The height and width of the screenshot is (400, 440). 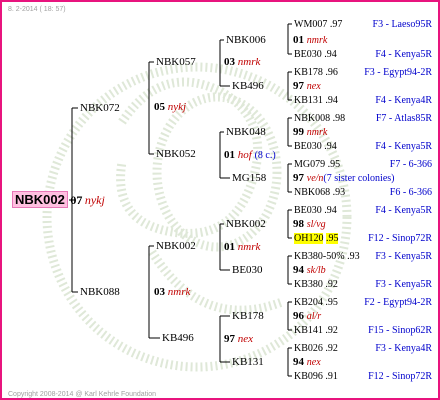 What do you see at coordinates (298, 132) in the screenshot?
I see `gen1-queen-year: 99` at bounding box center [298, 132].